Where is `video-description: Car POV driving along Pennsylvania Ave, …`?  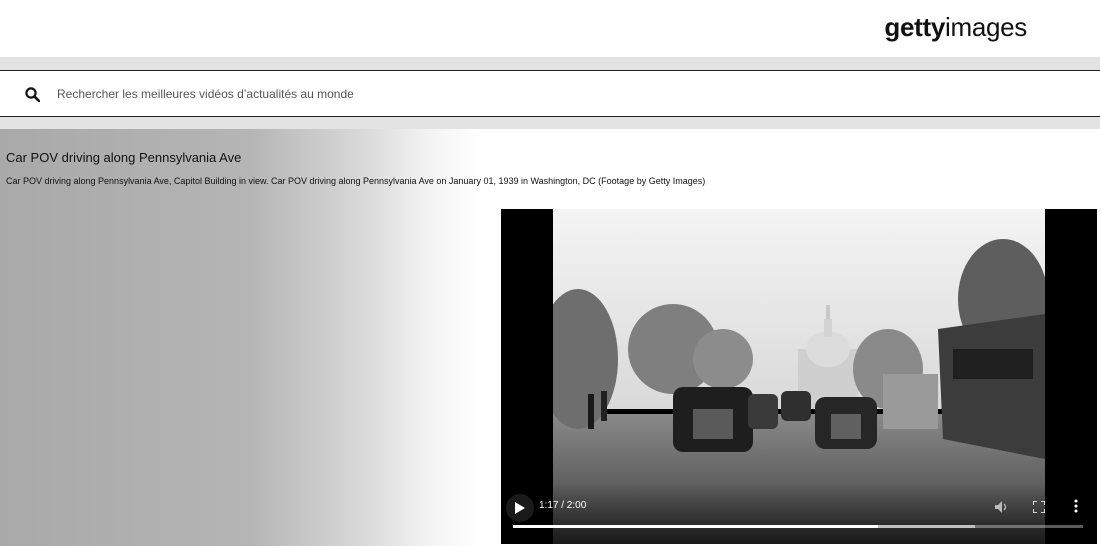 video-description: Car POV driving along Pennsylvania Ave, … is located at coordinates (356, 181).